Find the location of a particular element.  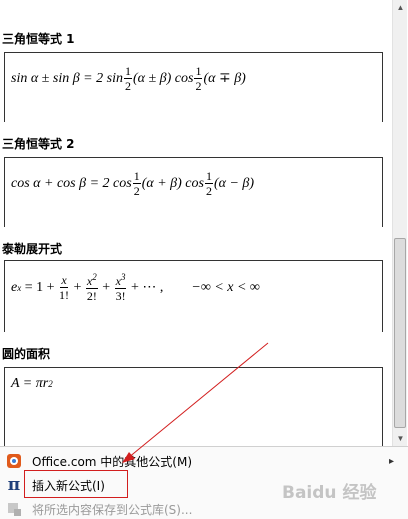

frac-num: x is located at coordinates (64, 280).